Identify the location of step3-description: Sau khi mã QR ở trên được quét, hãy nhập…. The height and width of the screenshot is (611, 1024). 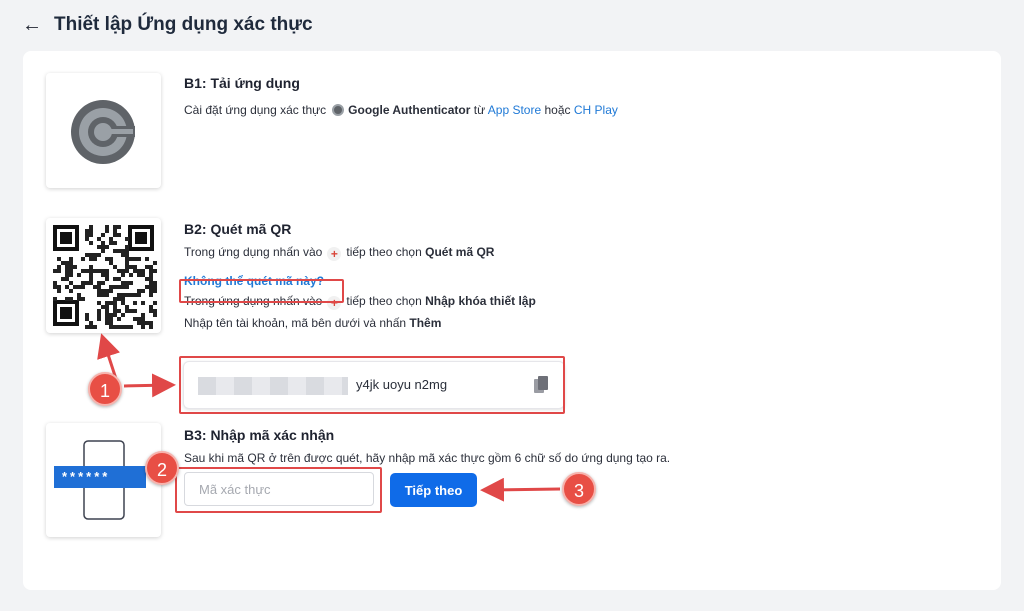
(427, 458).